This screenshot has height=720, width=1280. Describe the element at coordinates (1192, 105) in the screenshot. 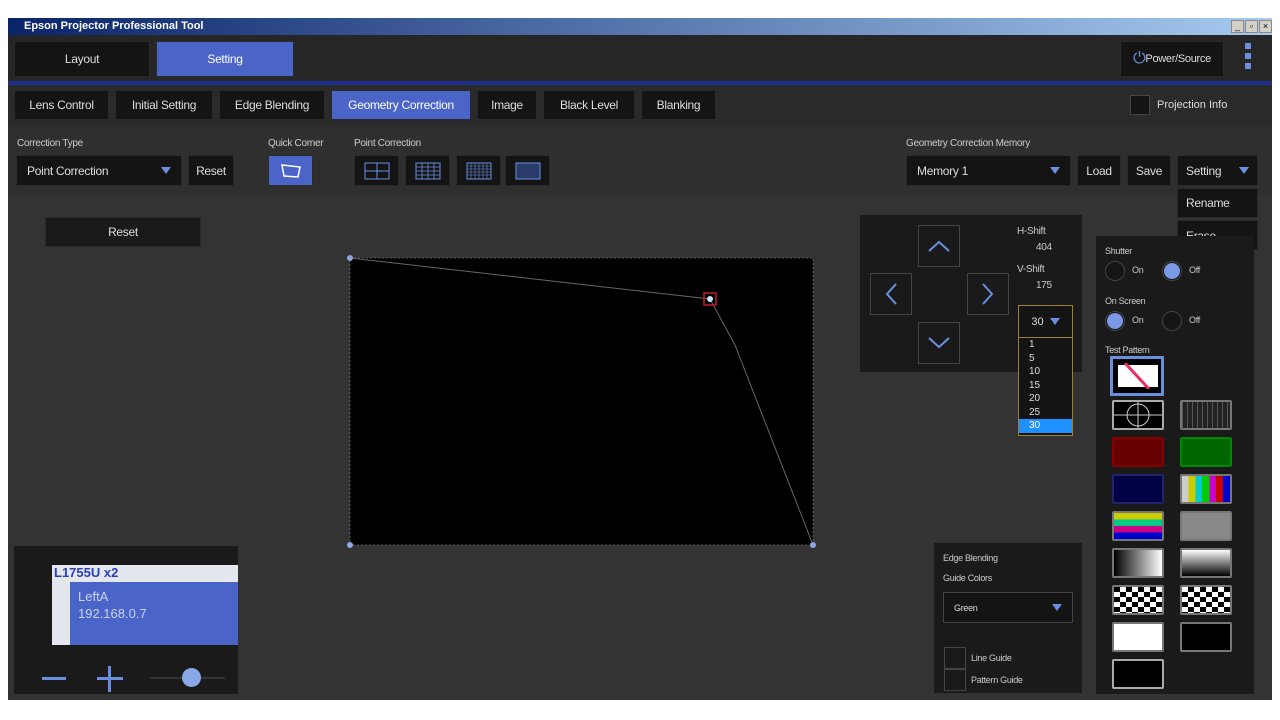

I see `projection-info-label: Projection Info` at that location.